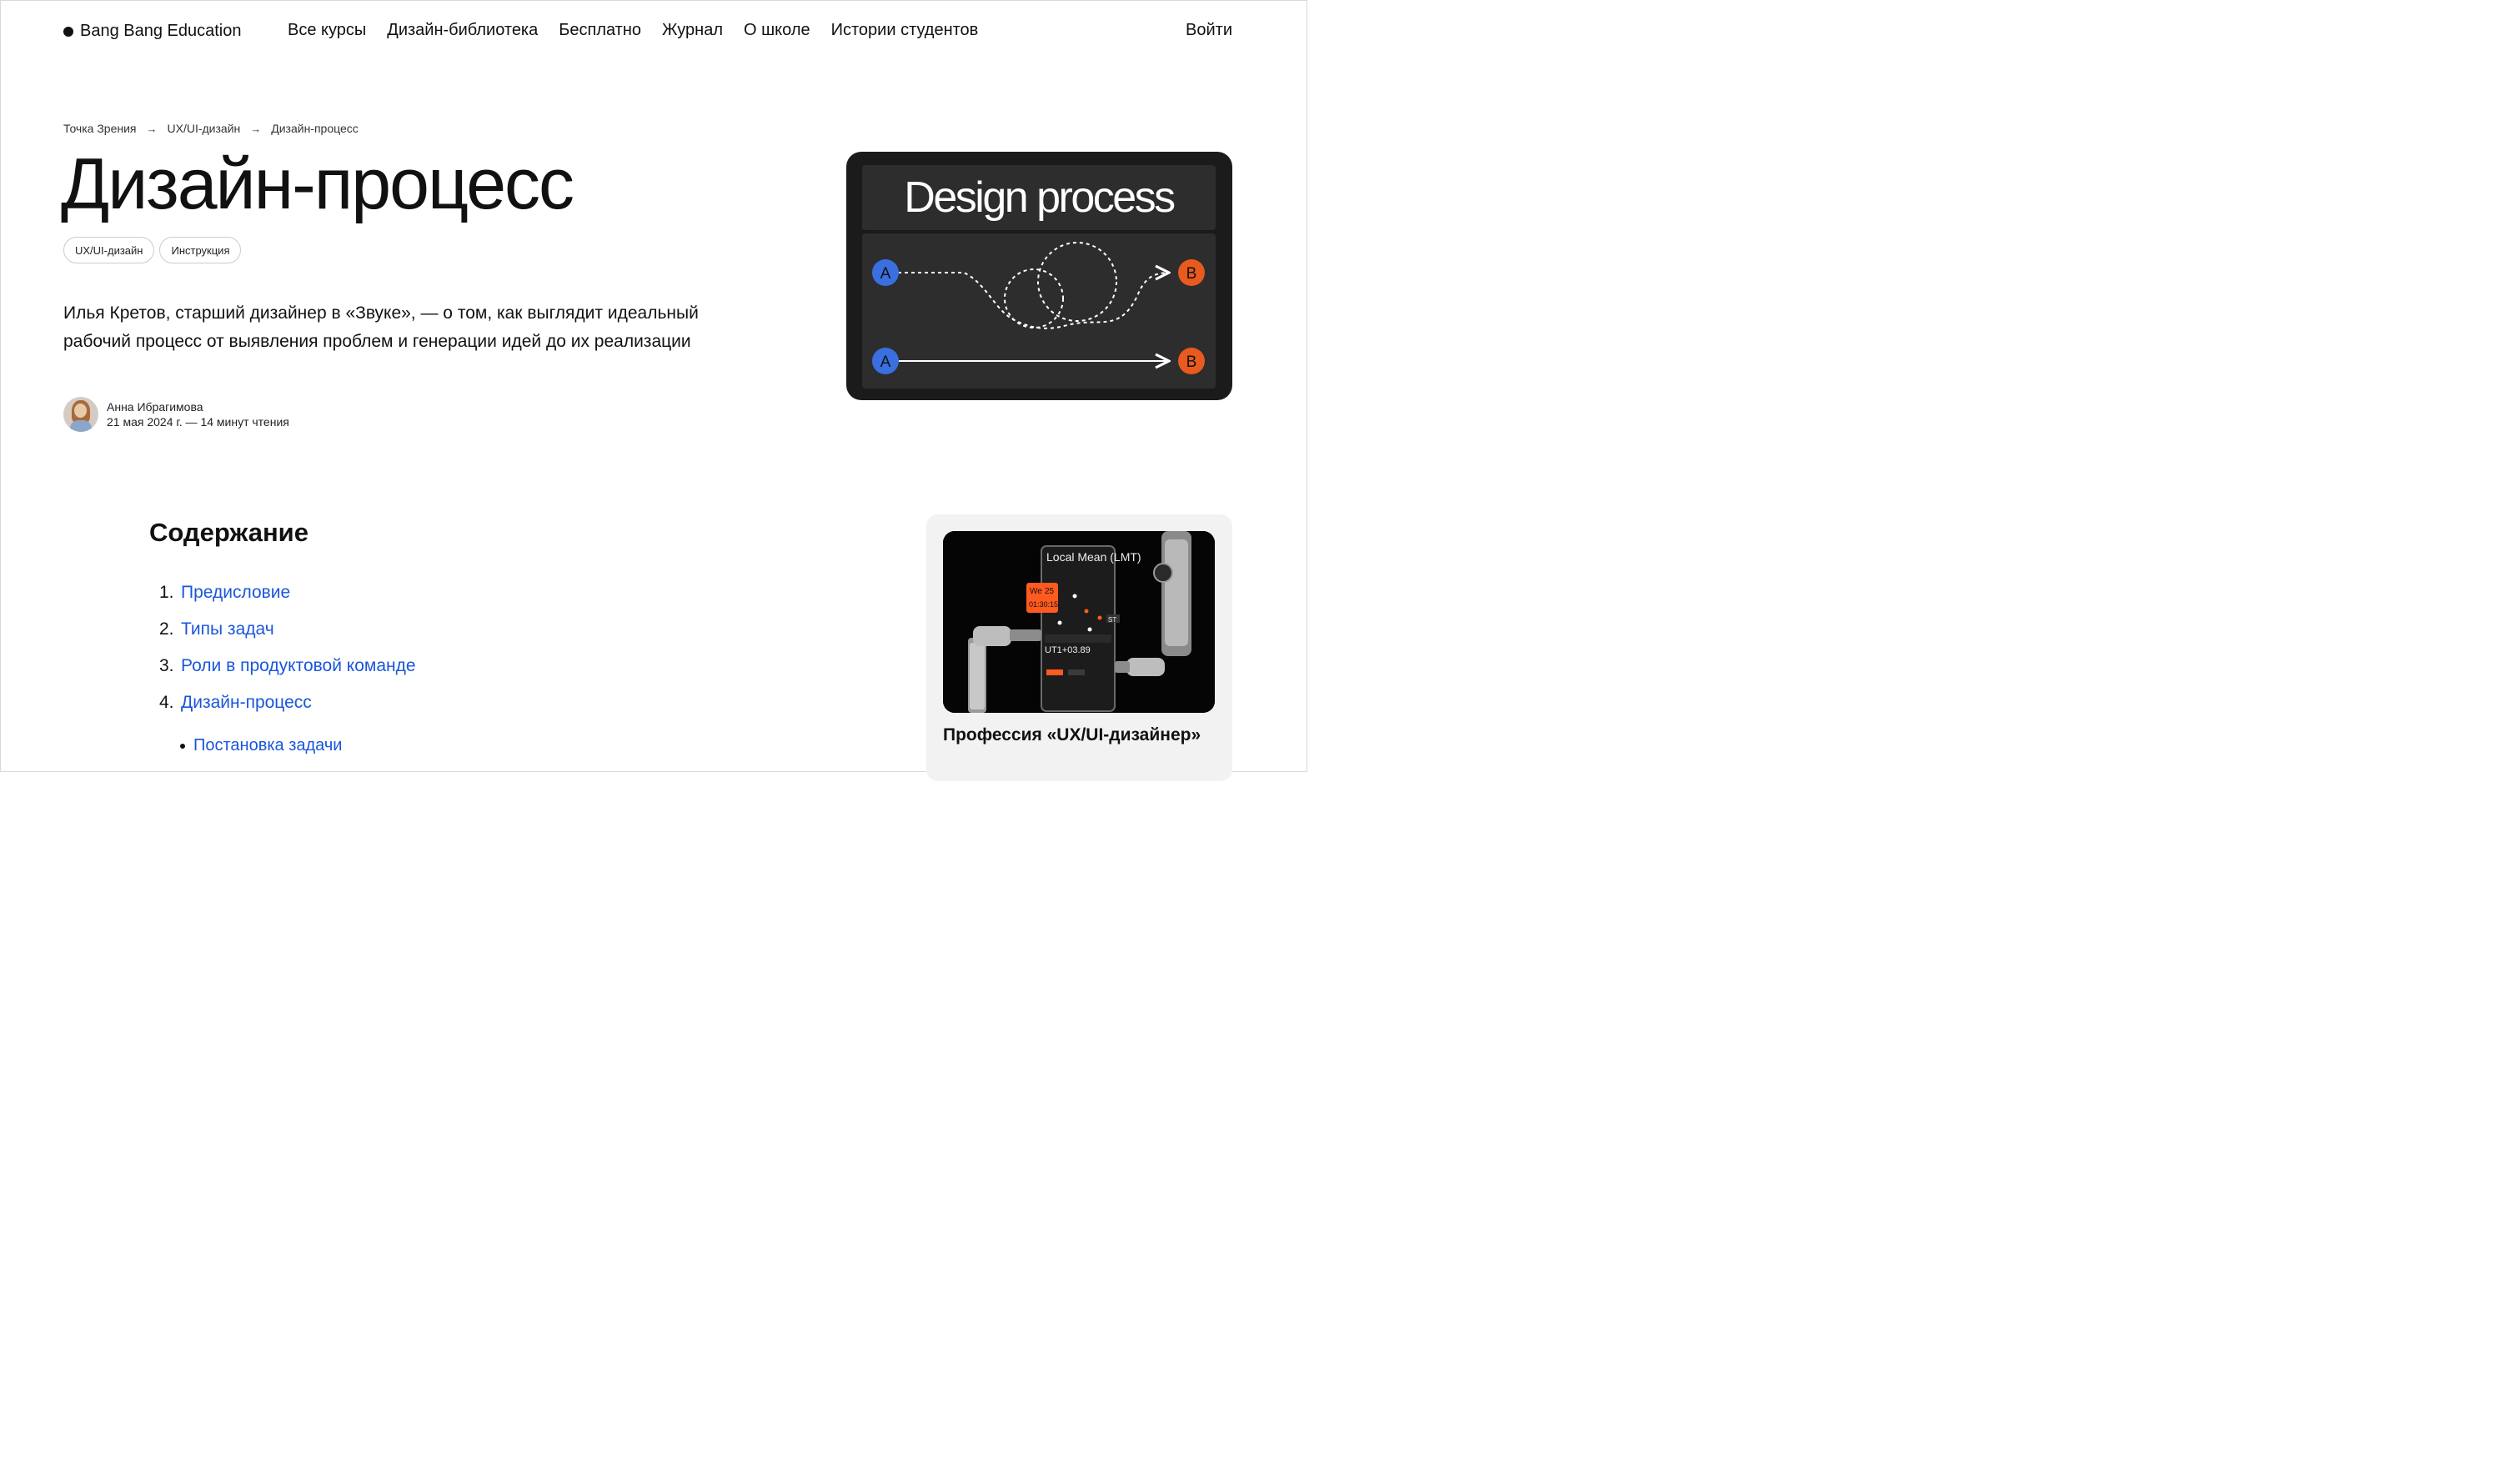 Image resolution: width=2513 pixels, height=1484 pixels. I want to click on login-link: Войти, so click(1209, 30).